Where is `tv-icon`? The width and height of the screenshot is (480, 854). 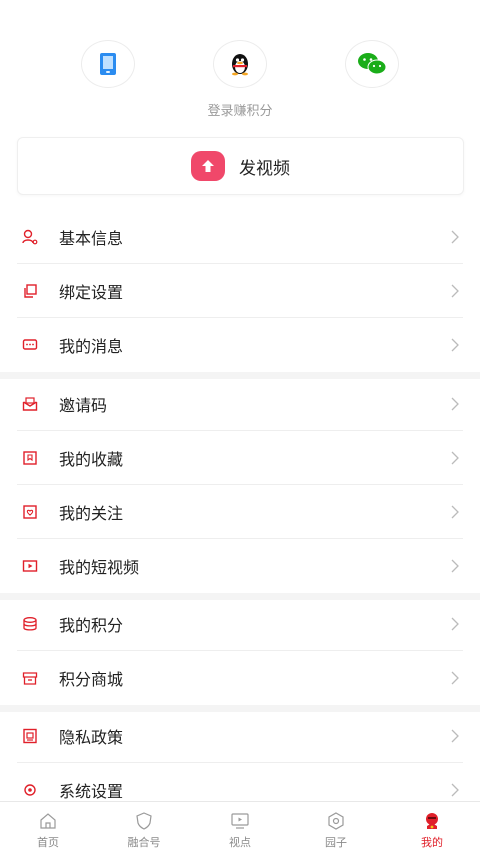 tv-icon is located at coordinates (240, 821).